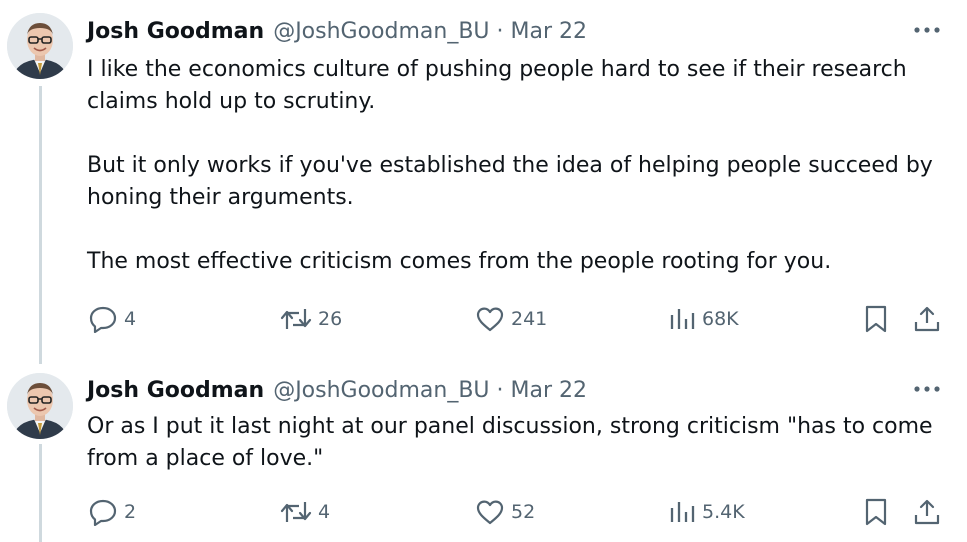  I want to click on like-button: 241, so click(511, 319).